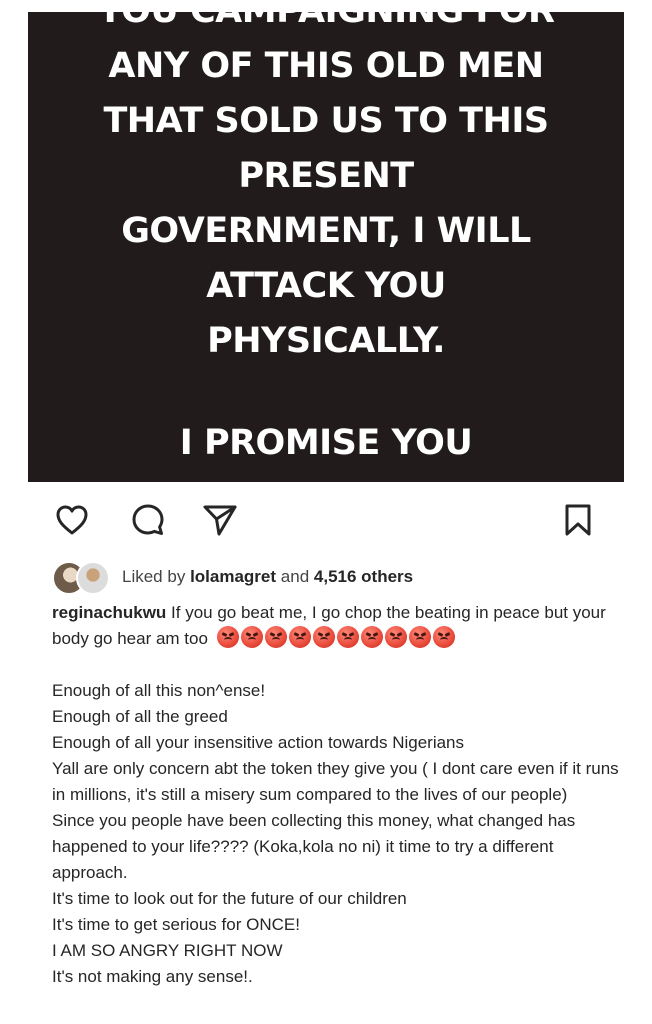 The height and width of the screenshot is (1024, 652). What do you see at coordinates (326, 121) in the screenshot?
I see `image-text-line-2: THAT SOLD US TO THIS` at bounding box center [326, 121].